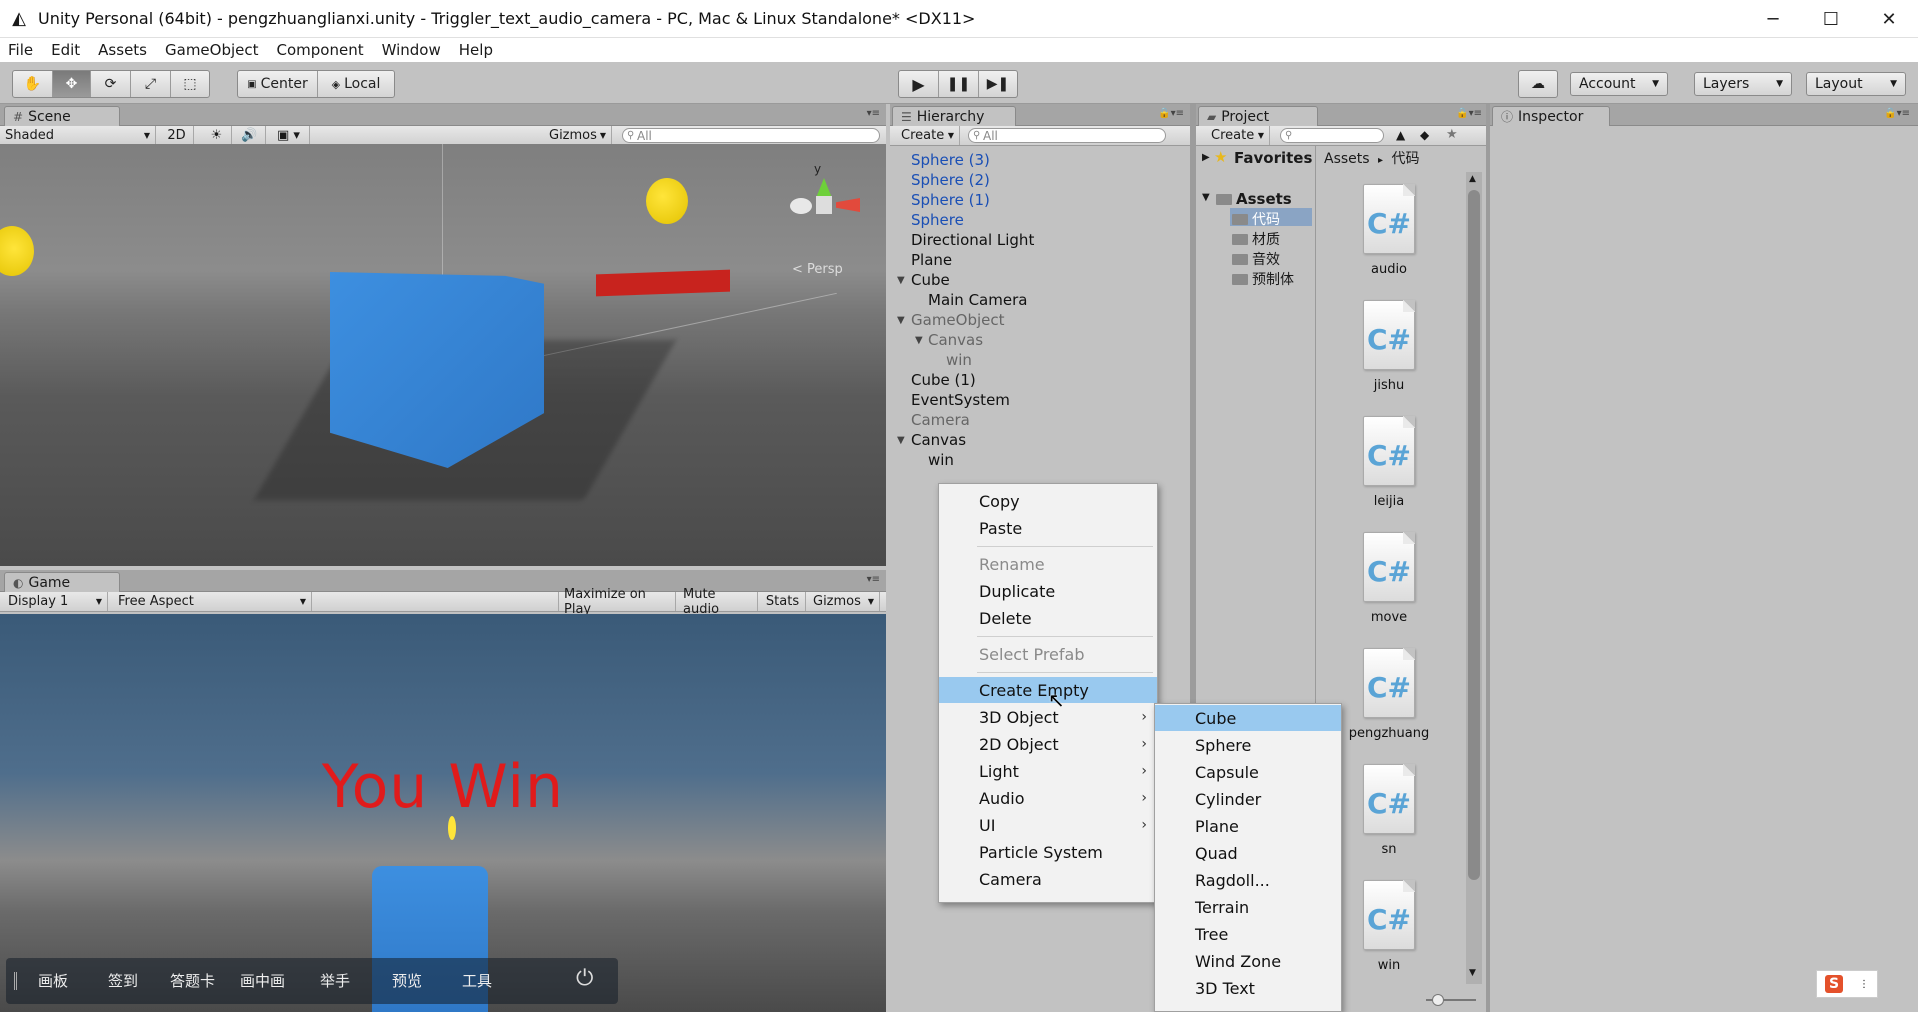 This screenshot has height=1012, width=1918. What do you see at coordinates (1831, 19) in the screenshot?
I see `maximize-button: ☐` at bounding box center [1831, 19].